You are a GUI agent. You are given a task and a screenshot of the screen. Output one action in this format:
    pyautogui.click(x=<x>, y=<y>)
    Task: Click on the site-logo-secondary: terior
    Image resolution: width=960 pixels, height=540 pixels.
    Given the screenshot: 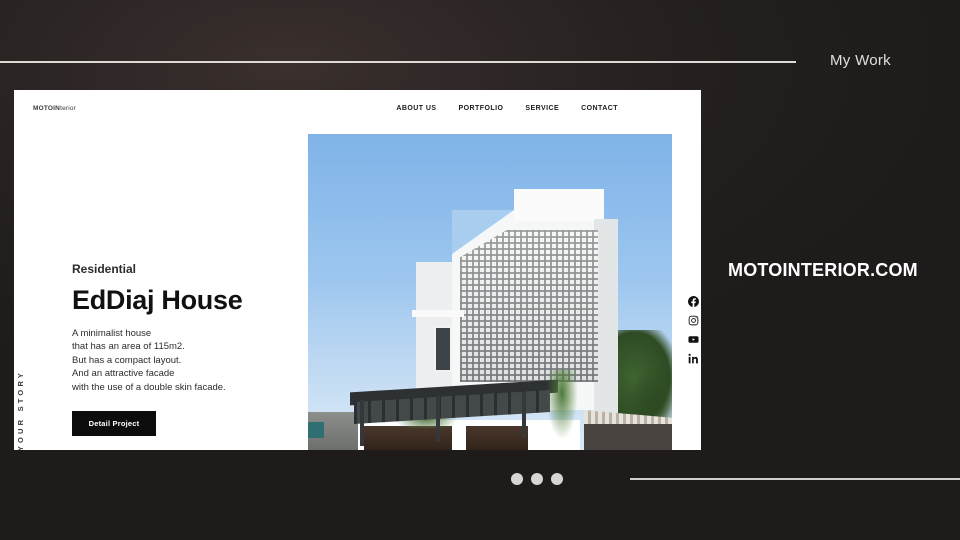 What is the action you would take?
    pyautogui.click(x=68, y=108)
    